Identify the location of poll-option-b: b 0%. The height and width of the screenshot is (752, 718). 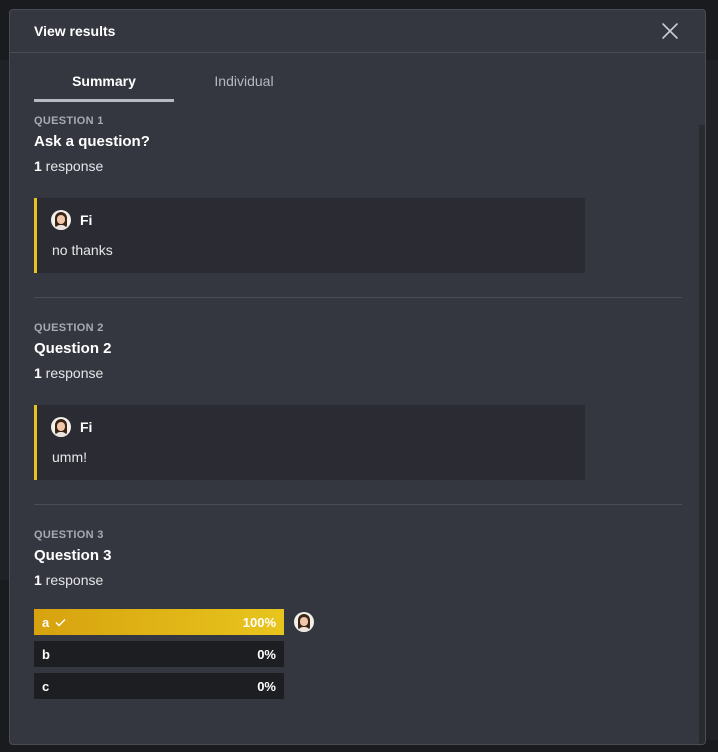
(358, 654).